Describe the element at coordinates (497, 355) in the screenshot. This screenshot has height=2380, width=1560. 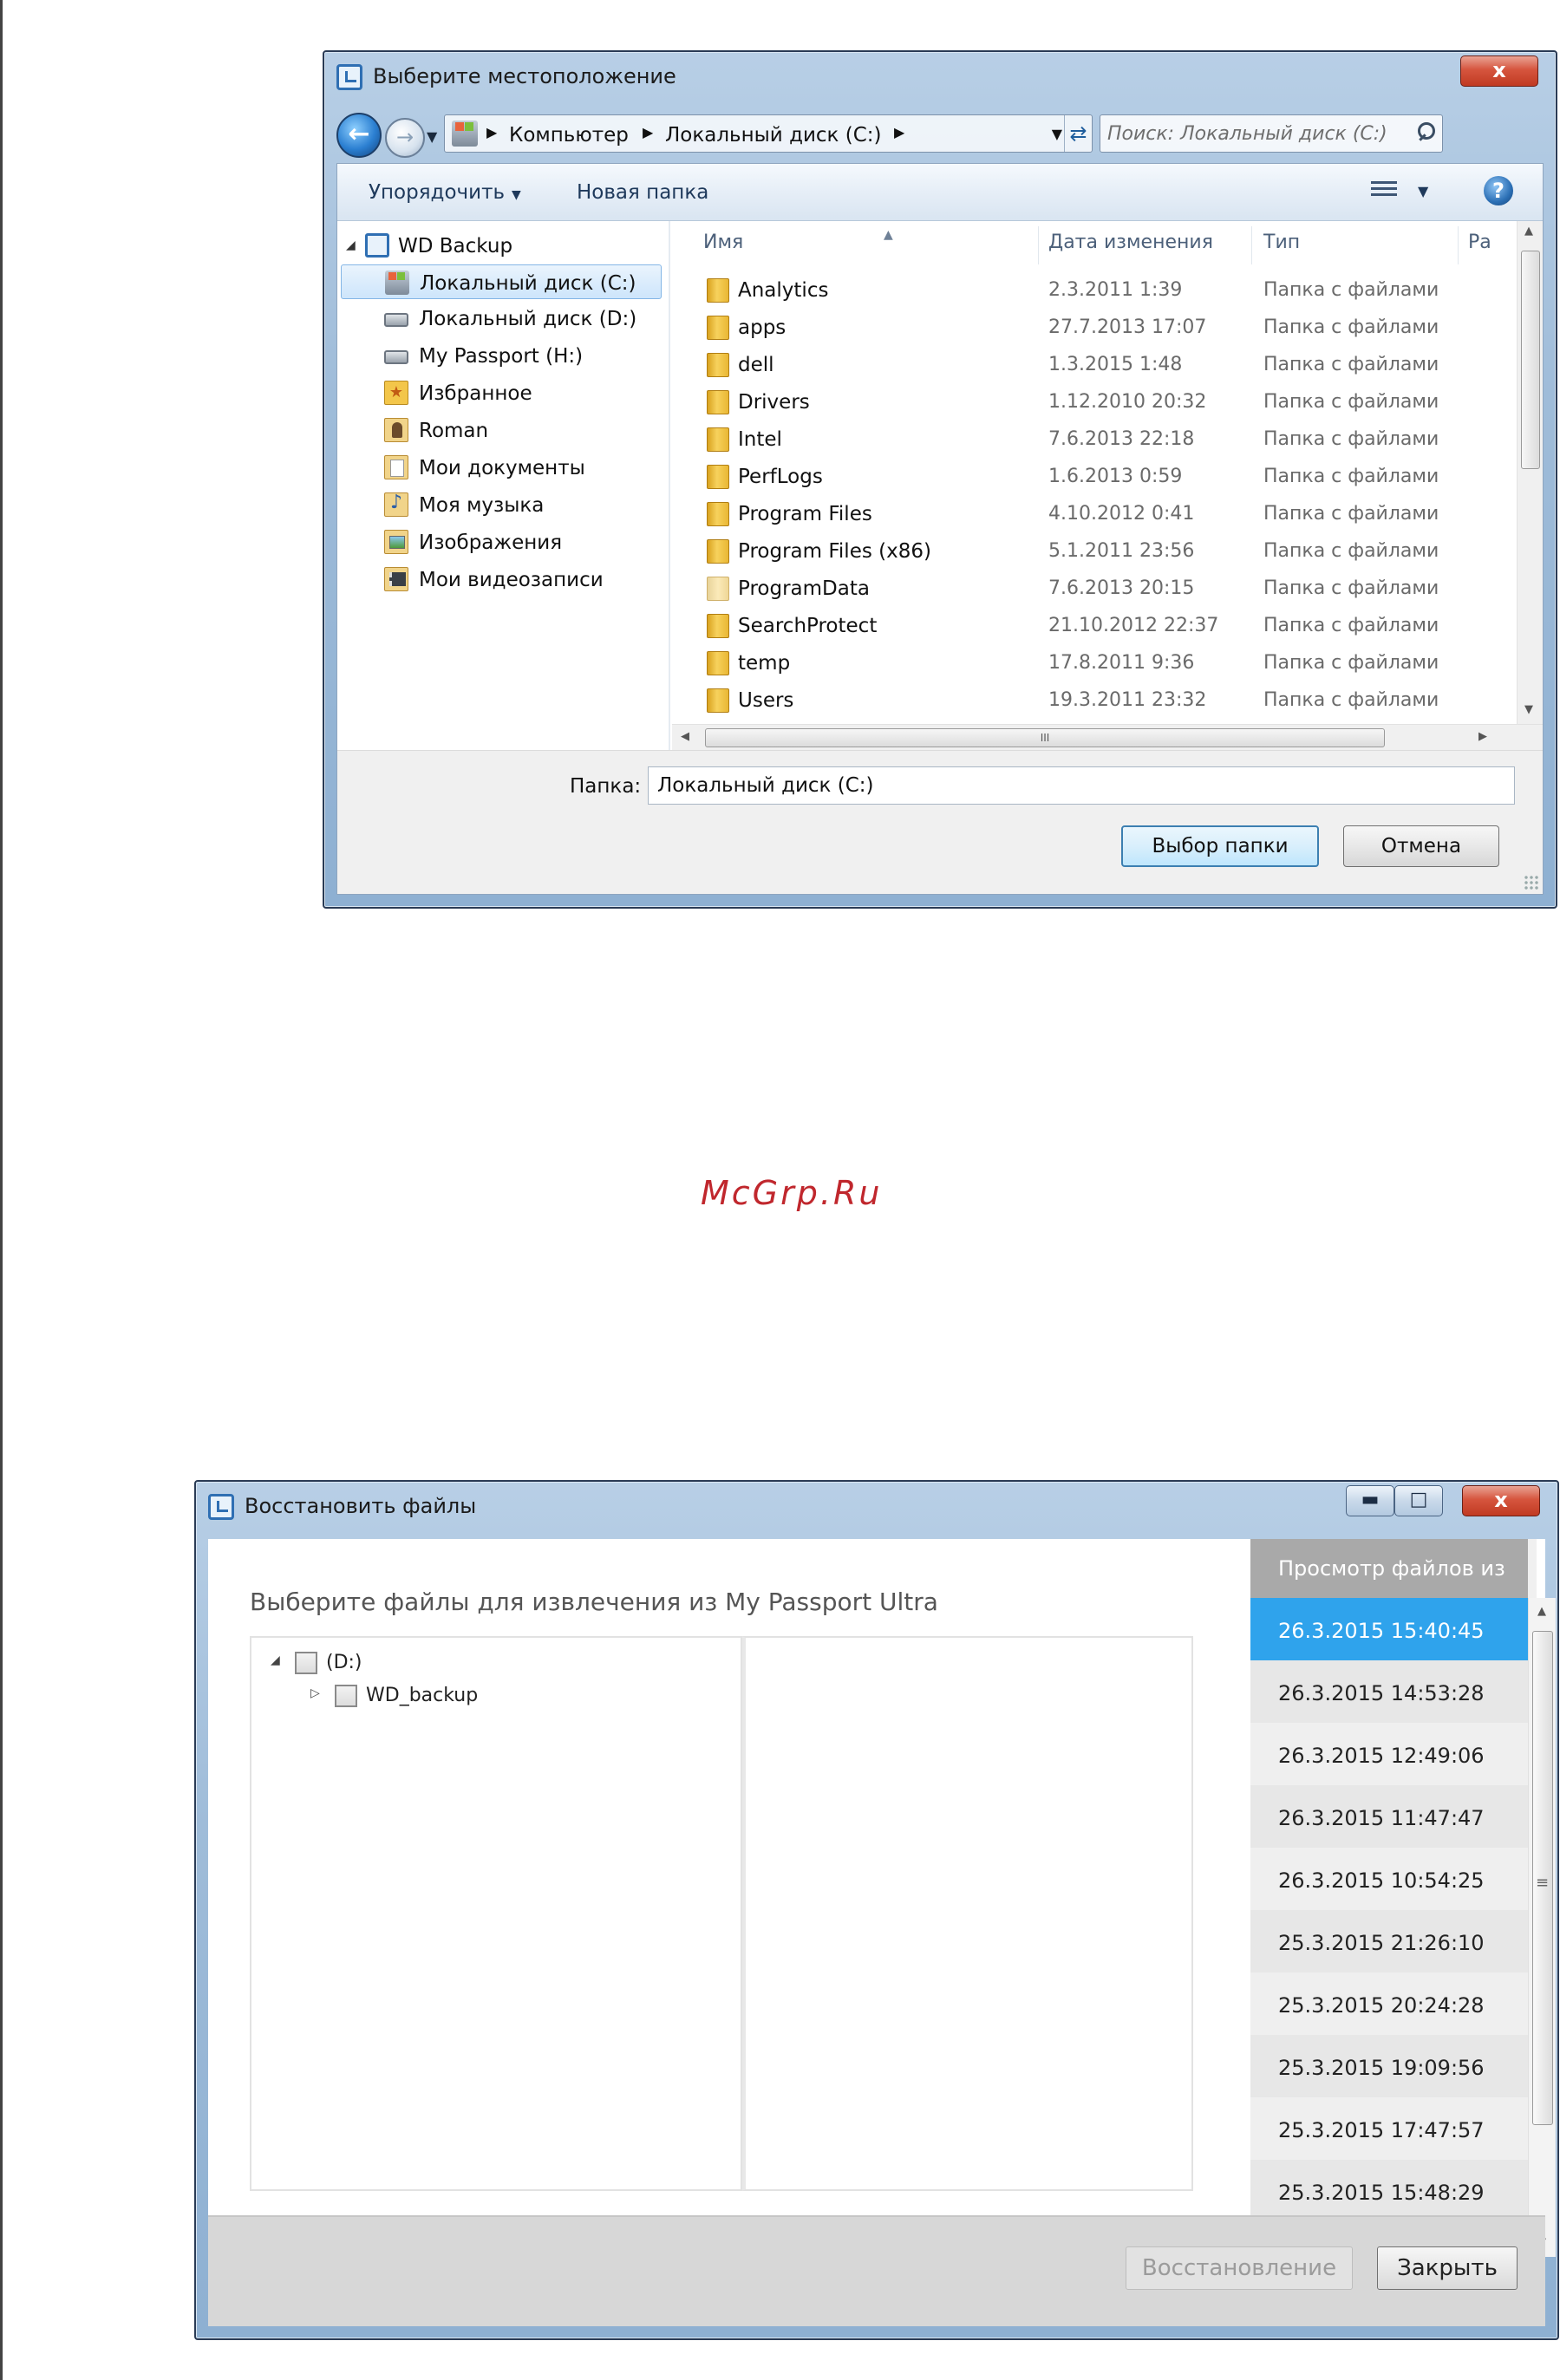
I see `nav-item-my-passport: My Passport (H:)` at that location.